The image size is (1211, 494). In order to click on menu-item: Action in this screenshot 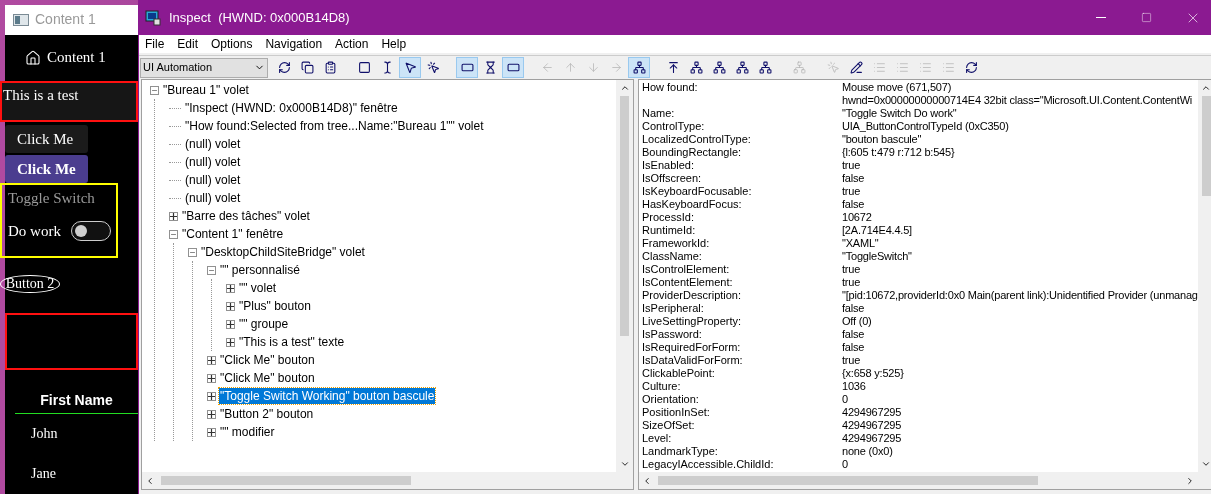, I will do `click(352, 44)`.